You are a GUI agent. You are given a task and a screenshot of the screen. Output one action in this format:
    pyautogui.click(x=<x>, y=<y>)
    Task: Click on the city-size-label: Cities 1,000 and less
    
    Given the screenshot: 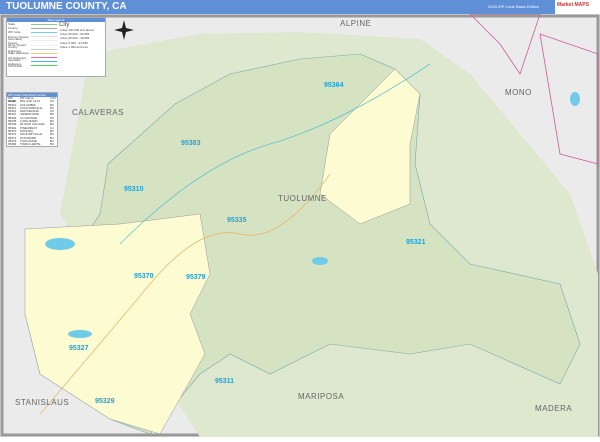 What is the action you would take?
    pyautogui.click(x=74, y=46)
    